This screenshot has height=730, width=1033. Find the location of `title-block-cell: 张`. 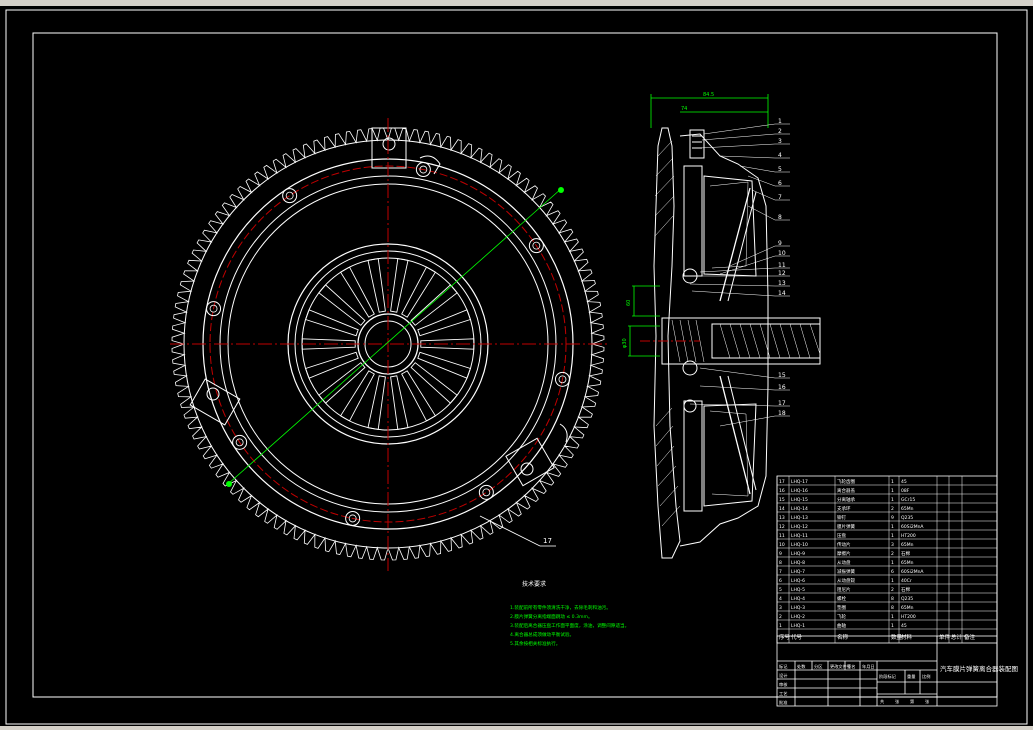

title-block-cell: 张 is located at coordinates (897, 701).